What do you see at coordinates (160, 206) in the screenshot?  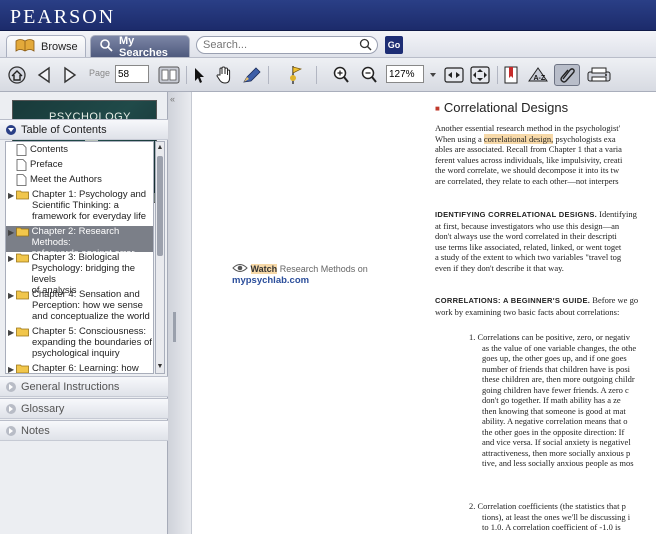 I see `scroll-thumb` at bounding box center [160, 206].